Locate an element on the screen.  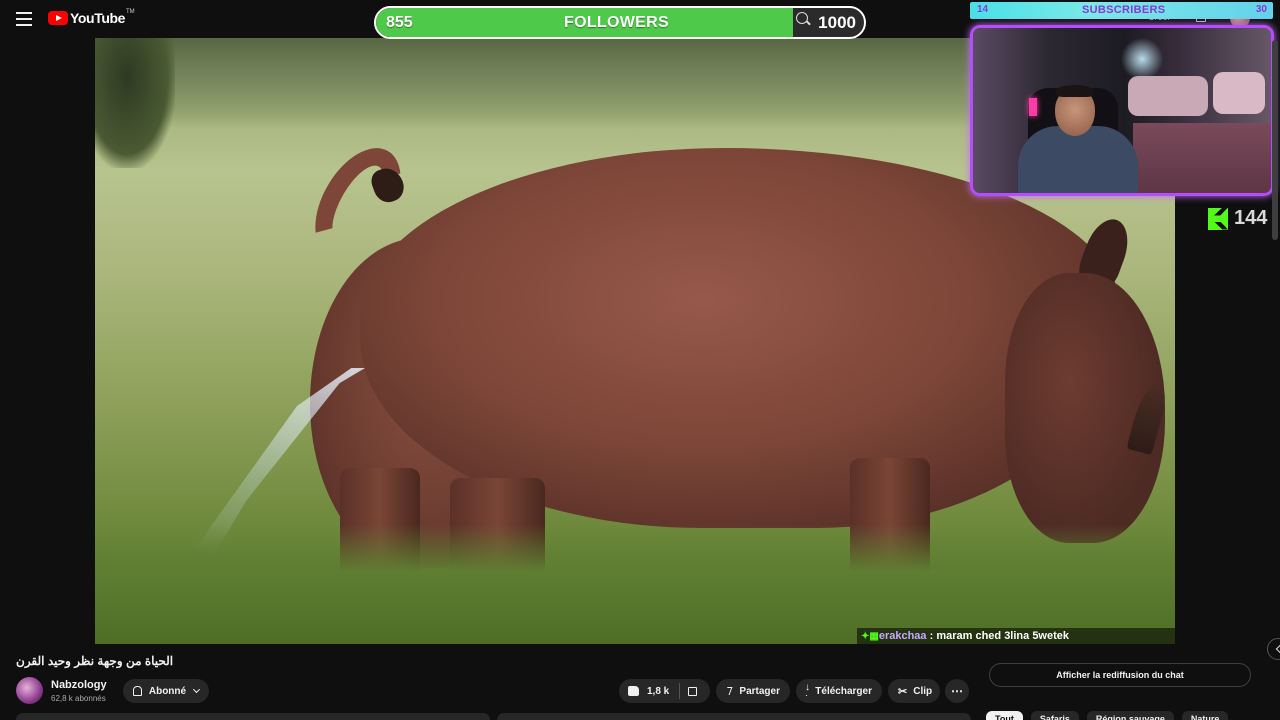
followers-goal-value: 1000 is located at coordinates (837, 22).